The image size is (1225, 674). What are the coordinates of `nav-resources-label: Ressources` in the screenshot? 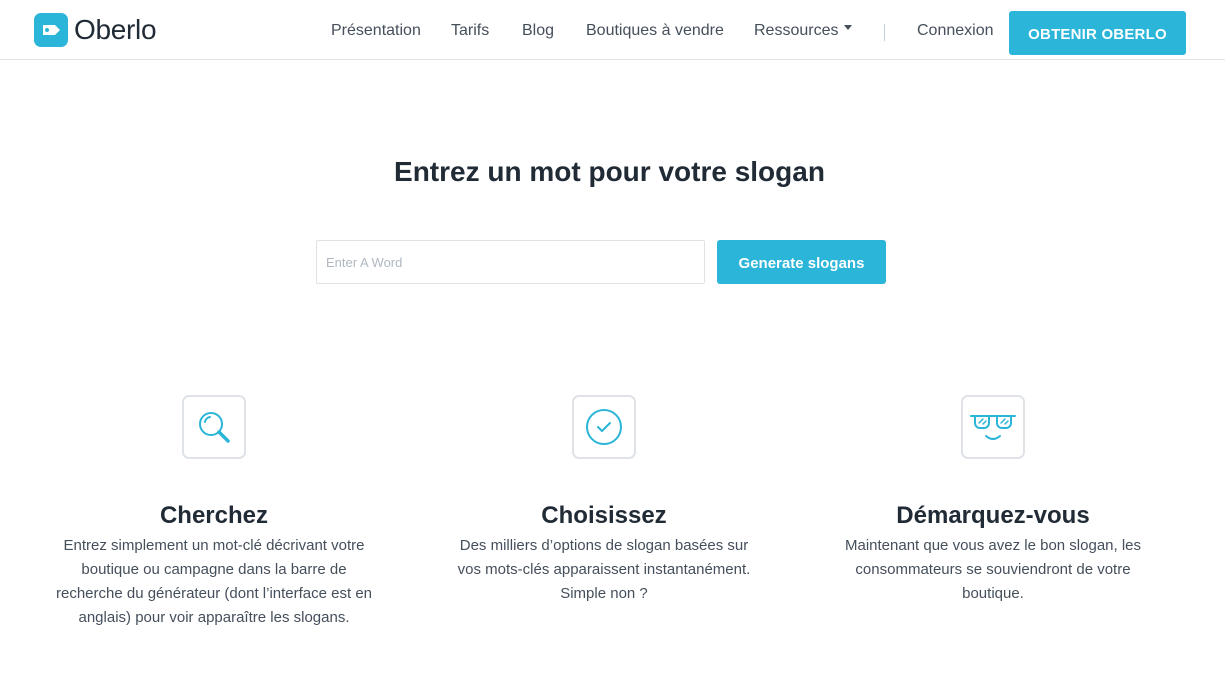 It's located at (796, 30).